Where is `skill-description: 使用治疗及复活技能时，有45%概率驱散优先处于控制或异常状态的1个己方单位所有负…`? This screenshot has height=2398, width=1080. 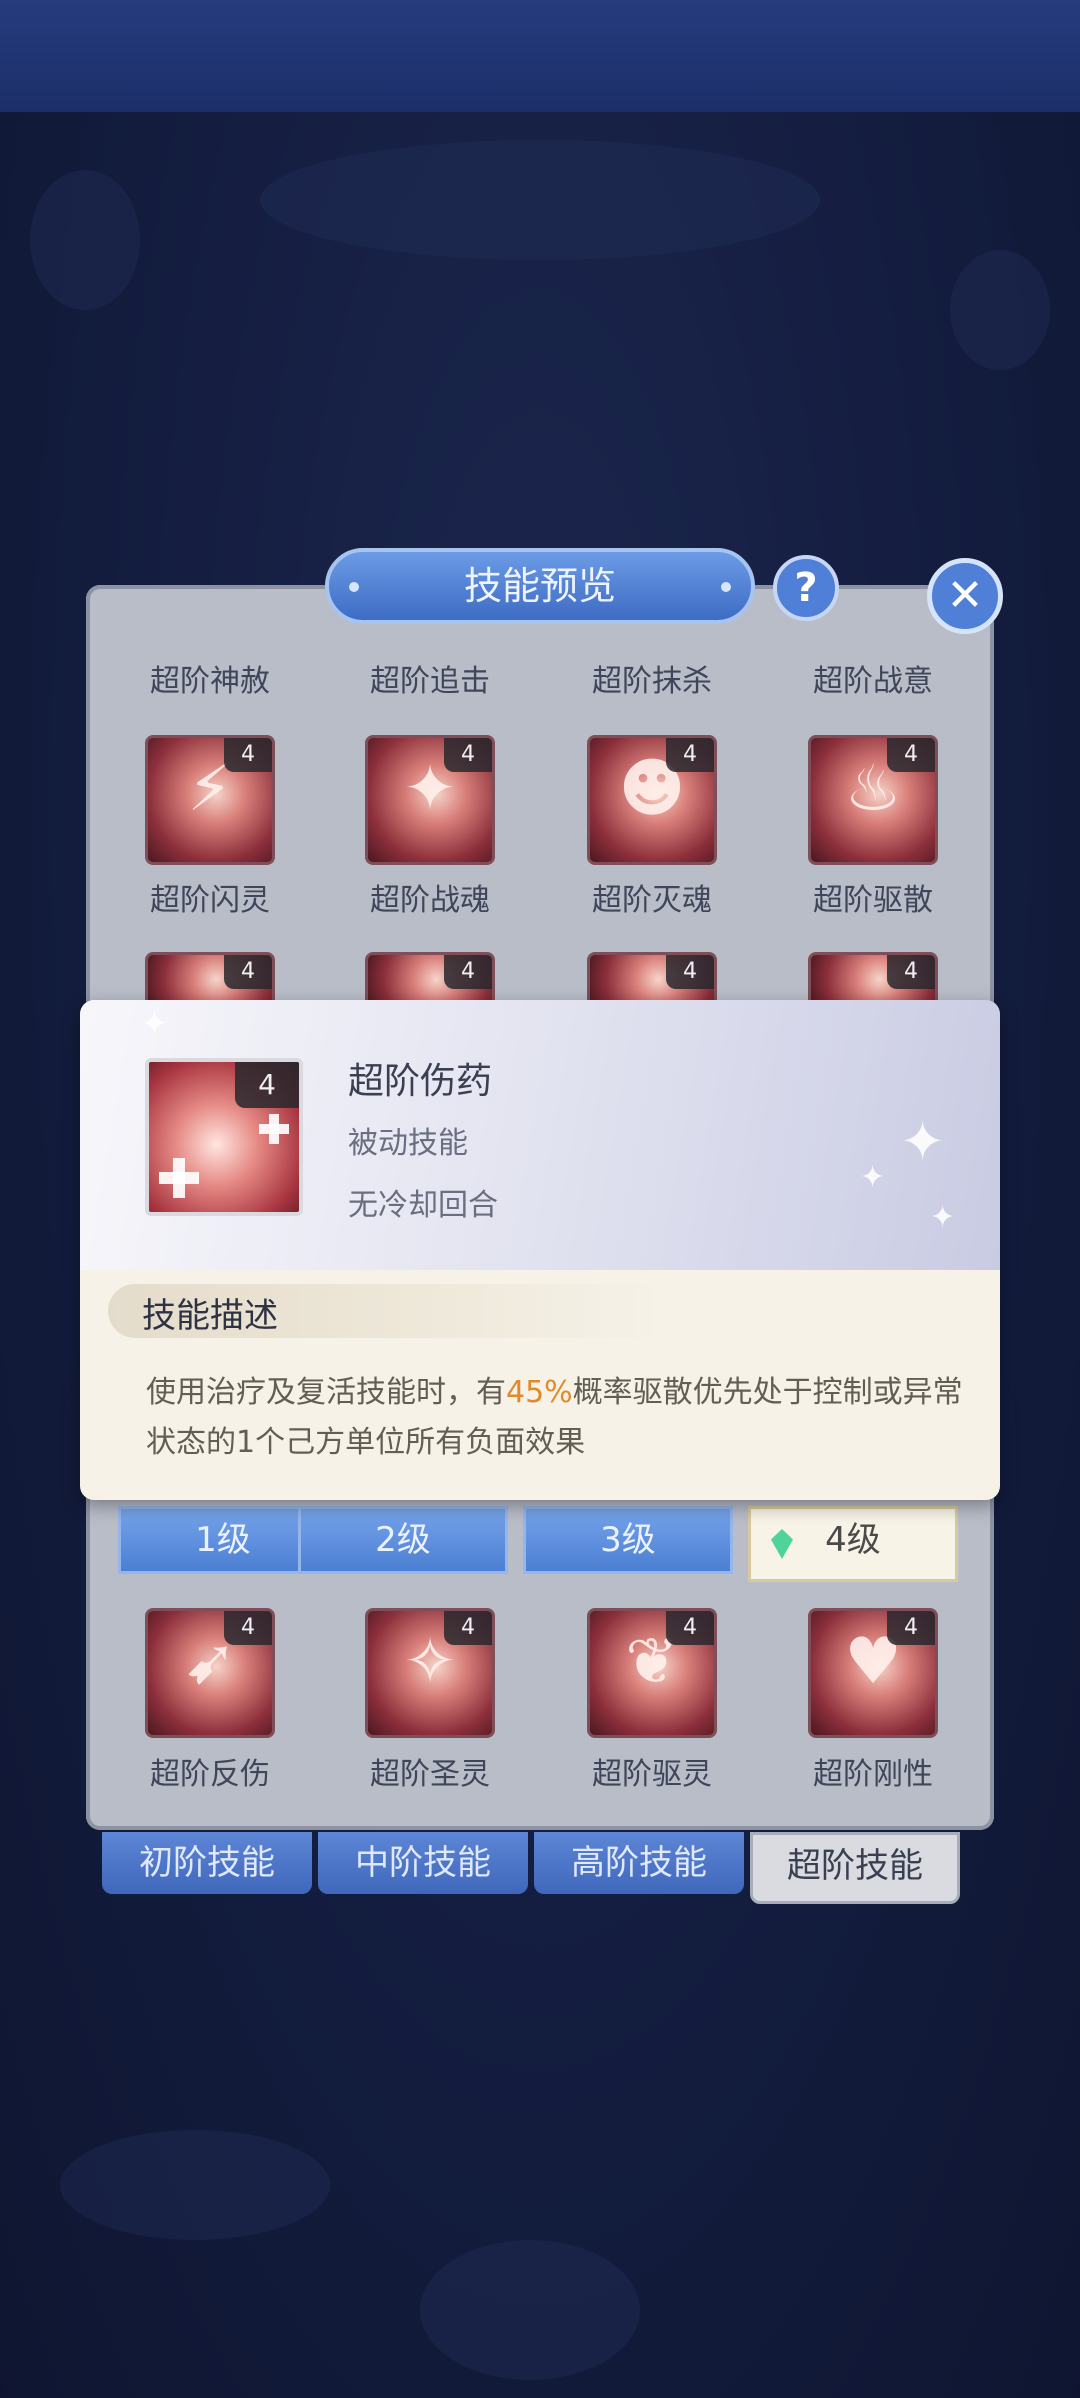
skill-description: 使用治疗及复活技能时，有45%概率驱散优先处于控制或异常状态的1个己方单位所有负… is located at coordinates (556, 1418).